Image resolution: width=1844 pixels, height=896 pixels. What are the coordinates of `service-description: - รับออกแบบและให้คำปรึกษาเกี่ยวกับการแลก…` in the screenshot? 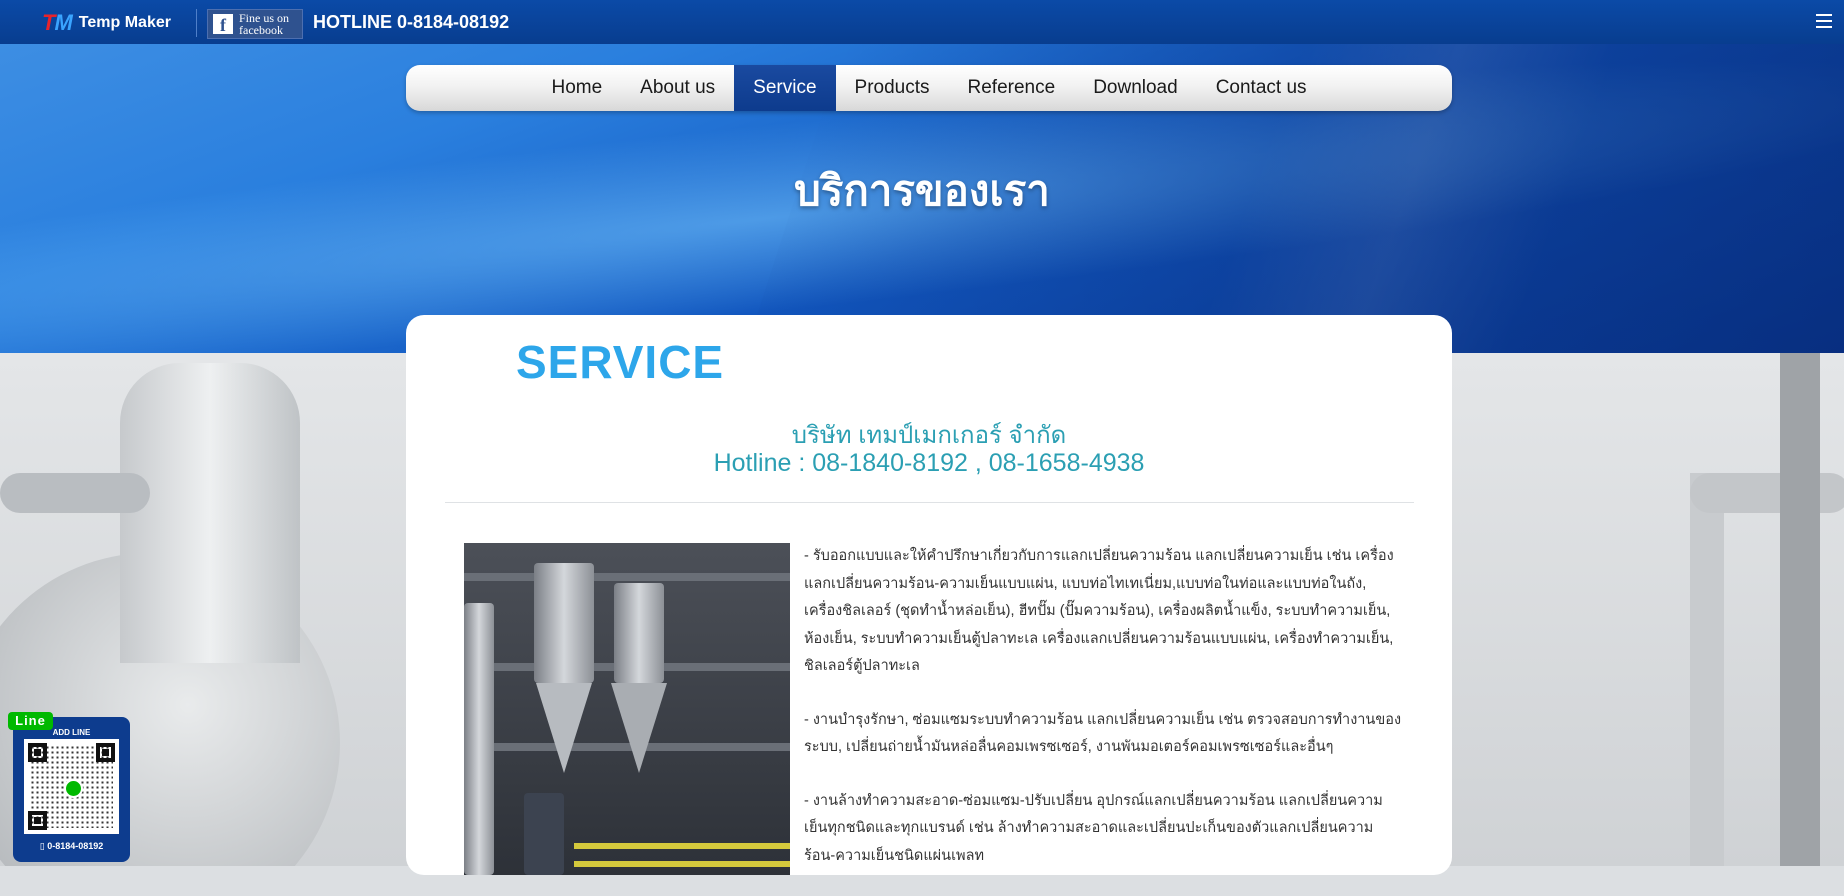 It's located at (1104, 719).